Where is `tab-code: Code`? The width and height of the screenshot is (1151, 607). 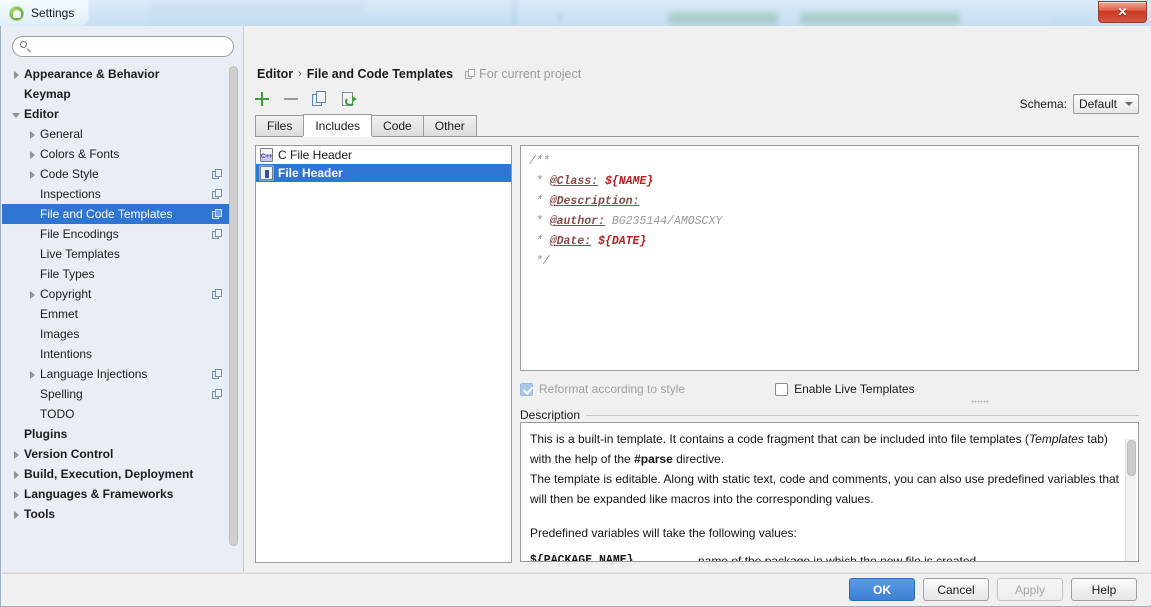 tab-code: Code is located at coordinates (397, 125).